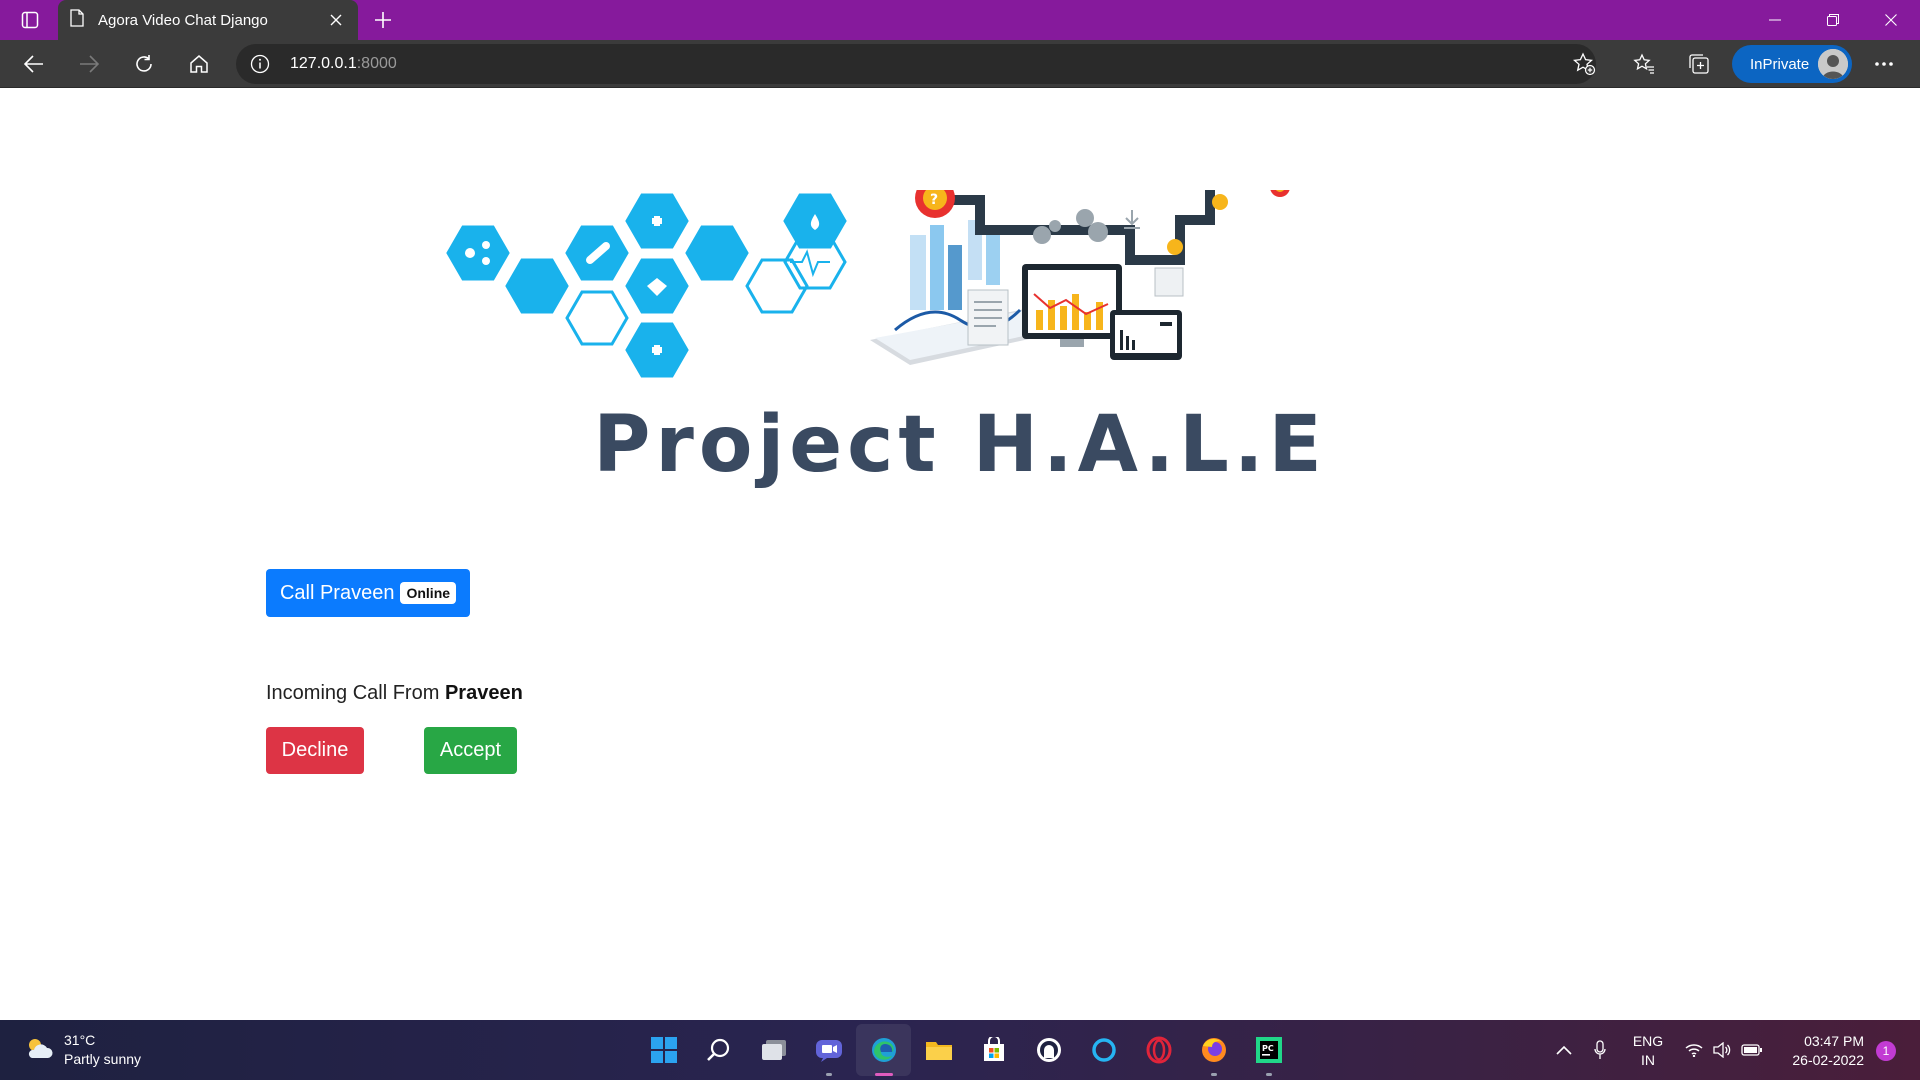  Describe the element at coordinates (1584, 64) in the screenshot. I see `add-favorite-icon` at that location.